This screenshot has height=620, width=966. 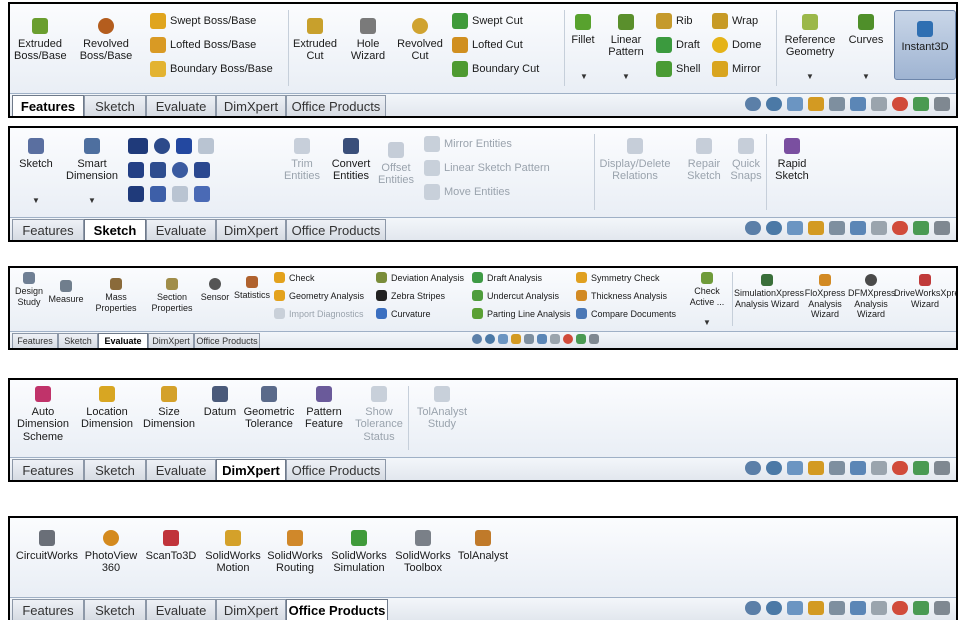 I want to click on floxpress-button: FloXpress Analysis Wizard, so click(x=825, y=296).